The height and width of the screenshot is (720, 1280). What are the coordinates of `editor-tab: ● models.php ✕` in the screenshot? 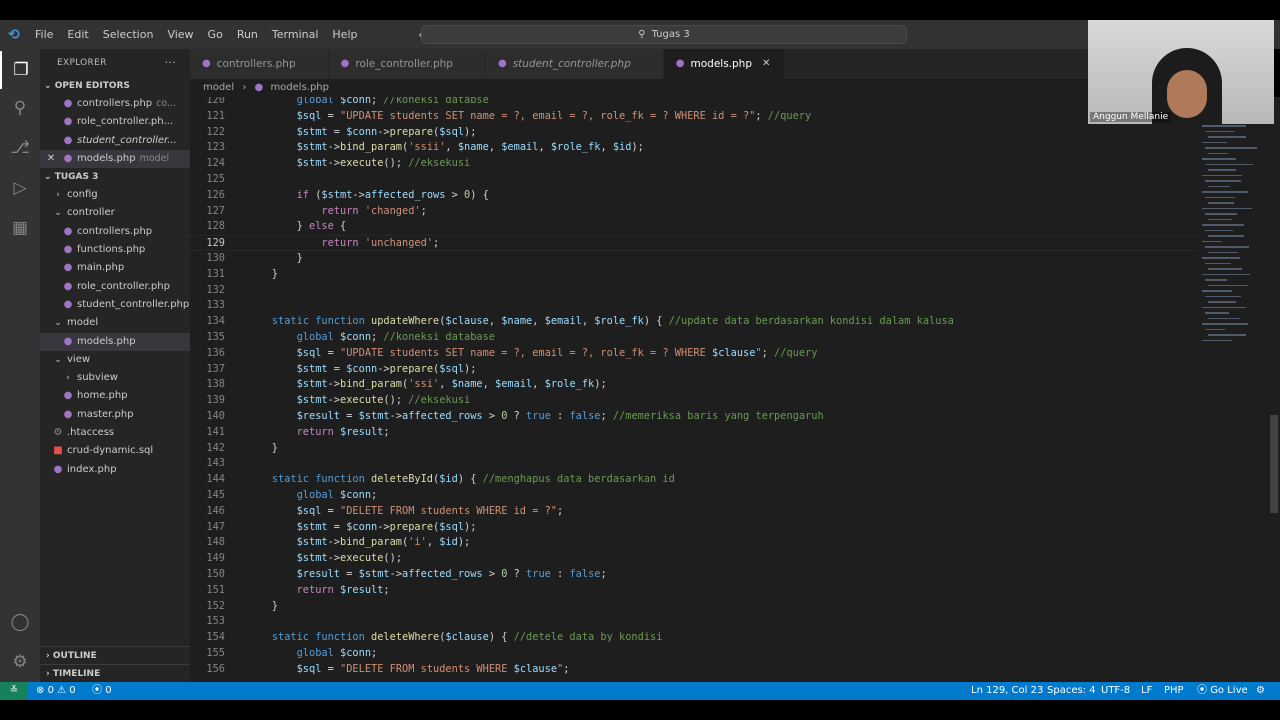 It's located at (724, 64).